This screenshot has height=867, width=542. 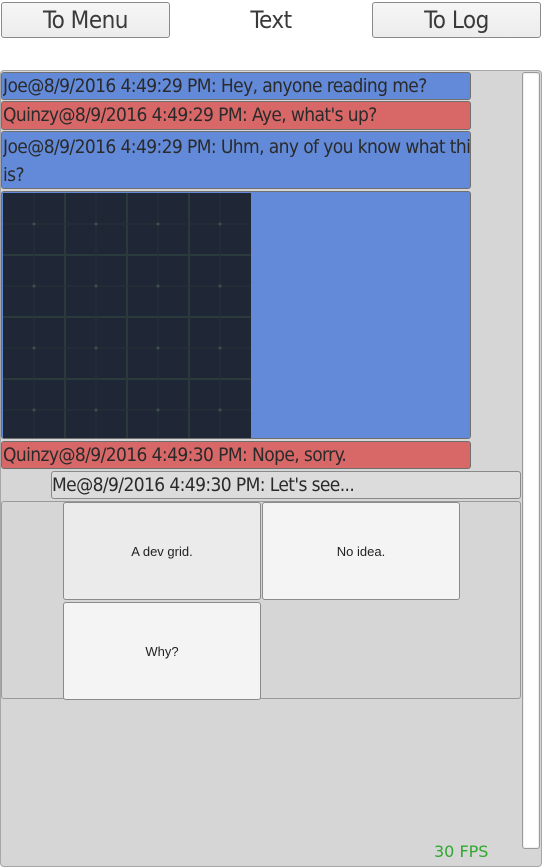 I want to click on to-log-button: To Log, so click(x=456, y=20).